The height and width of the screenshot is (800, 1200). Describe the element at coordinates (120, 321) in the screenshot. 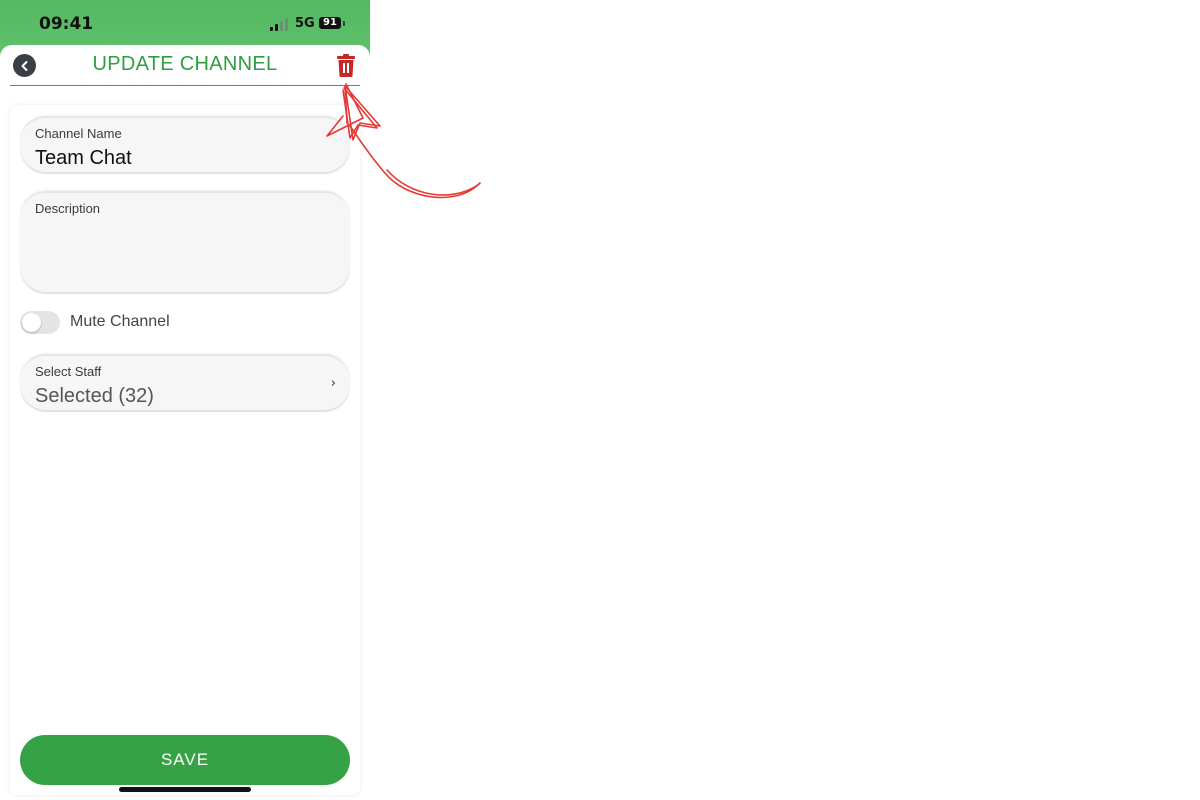

I see `mute-channel-label: Mute Channel` at that location.